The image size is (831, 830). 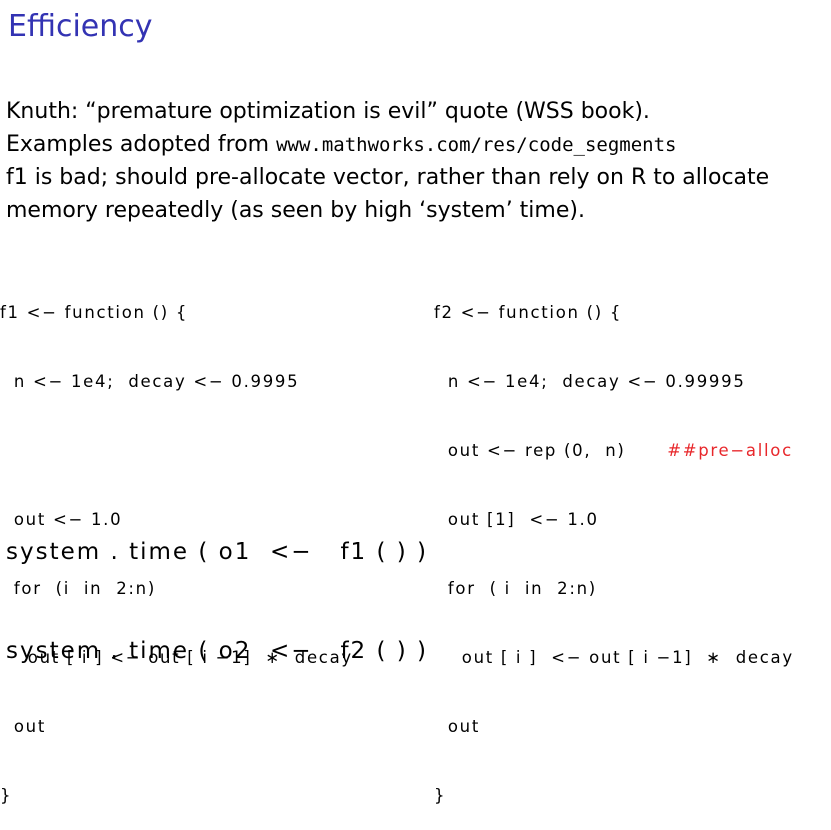 What do you see at coordinates (217, 552) in the screenshot?
I see `system-time-call-o1: system . time ( o1 <− f1 ( ) )` at bounding box center [217, 552].